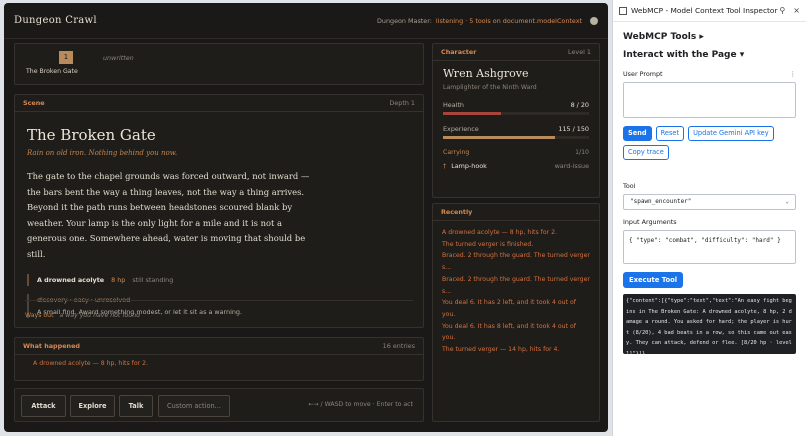 This screenshot has width=806, height=436. What do you see at coordinates (579, 52) in the screenshot?
I see `character-level: Level 1` at bounding box center [579, 52].